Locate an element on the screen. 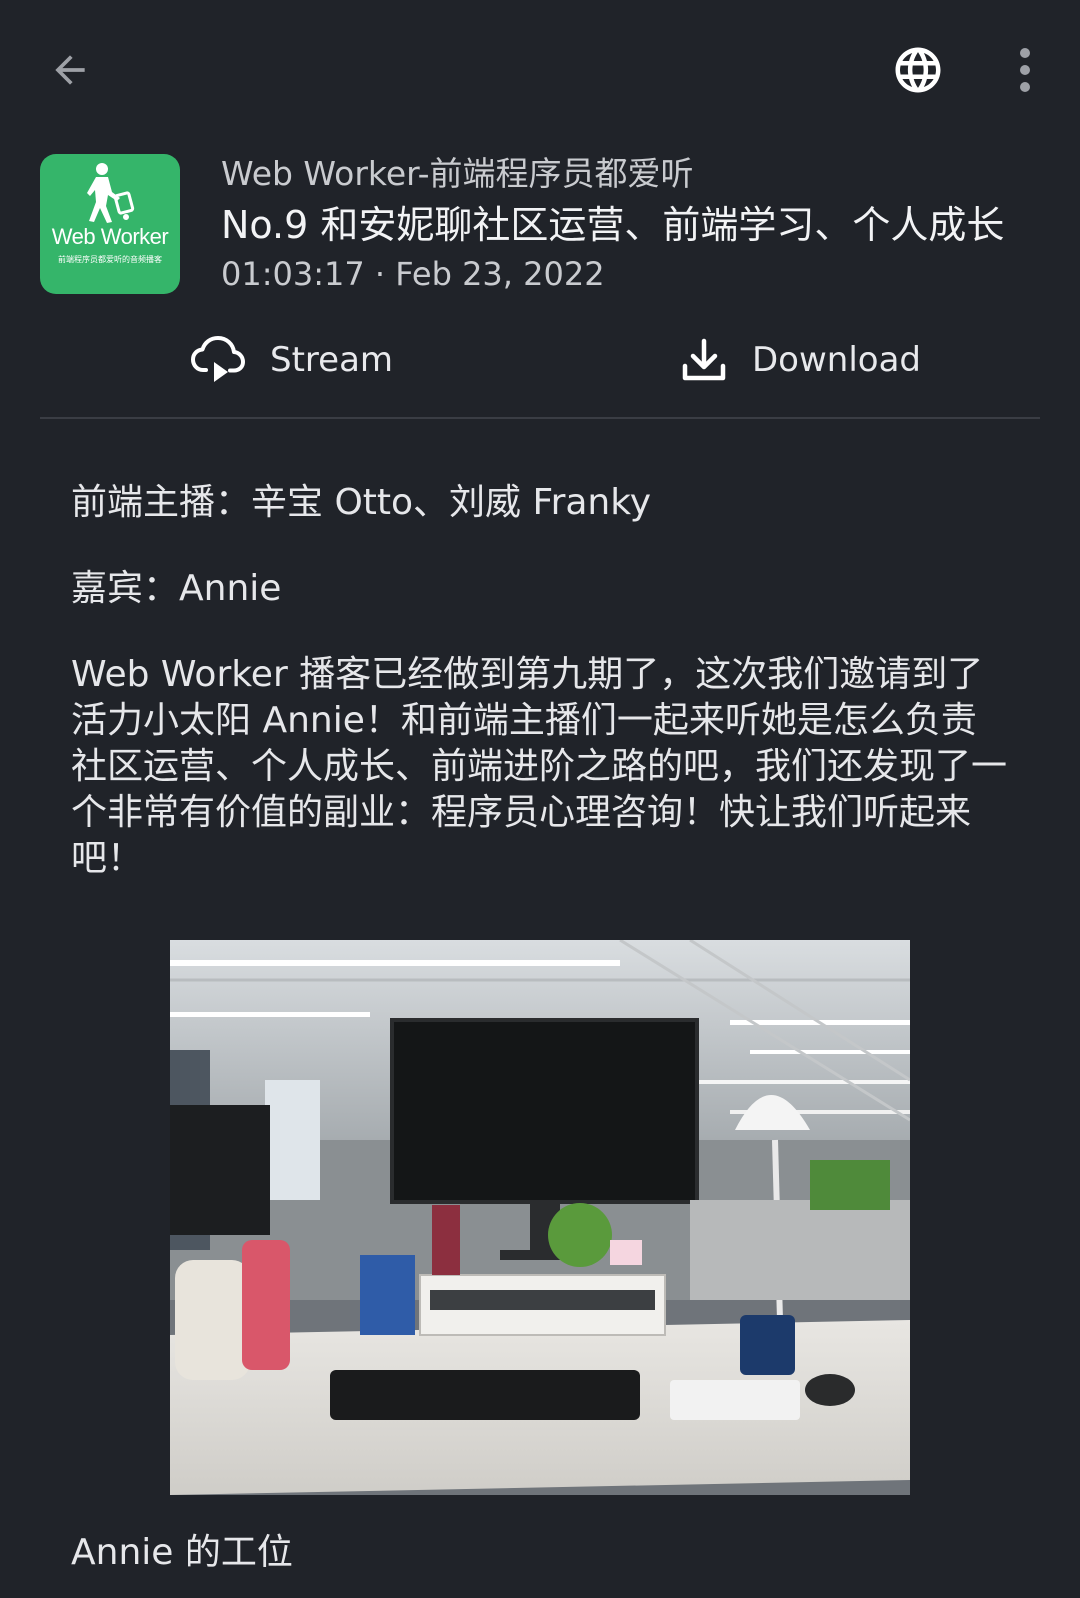  artwork-logo-text: Web Worker is located at coordinates (110, 236).